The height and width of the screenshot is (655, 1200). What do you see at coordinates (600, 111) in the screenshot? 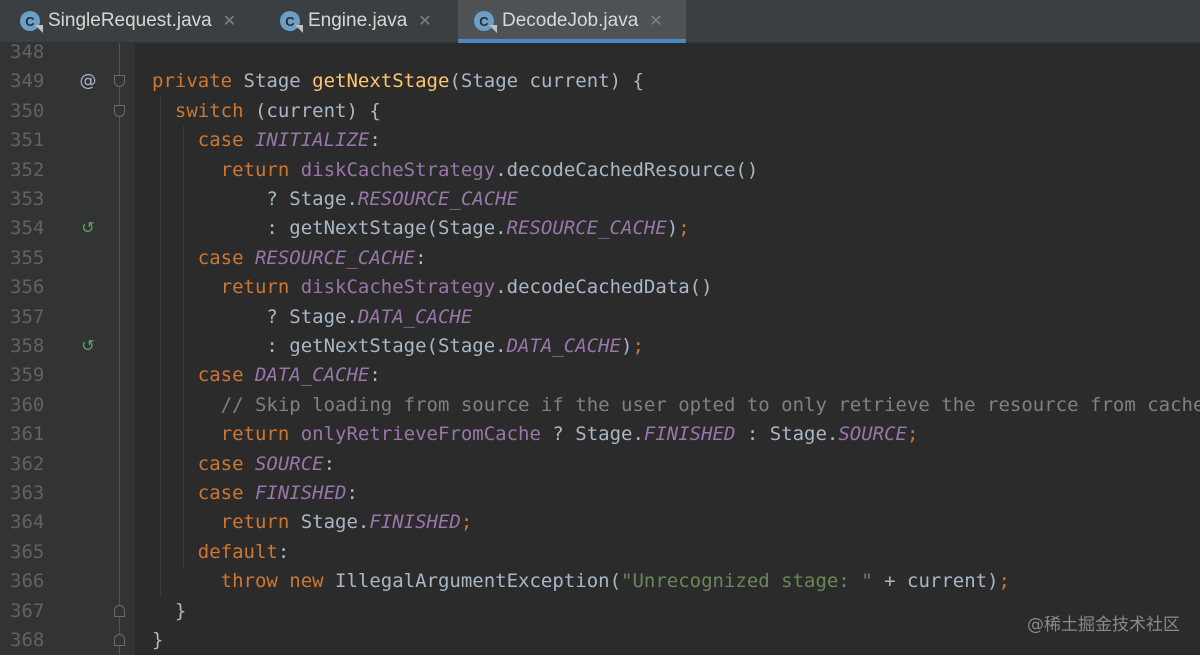
I see `code-line: 350 switch (current) {` at bounding box center [600, 111].